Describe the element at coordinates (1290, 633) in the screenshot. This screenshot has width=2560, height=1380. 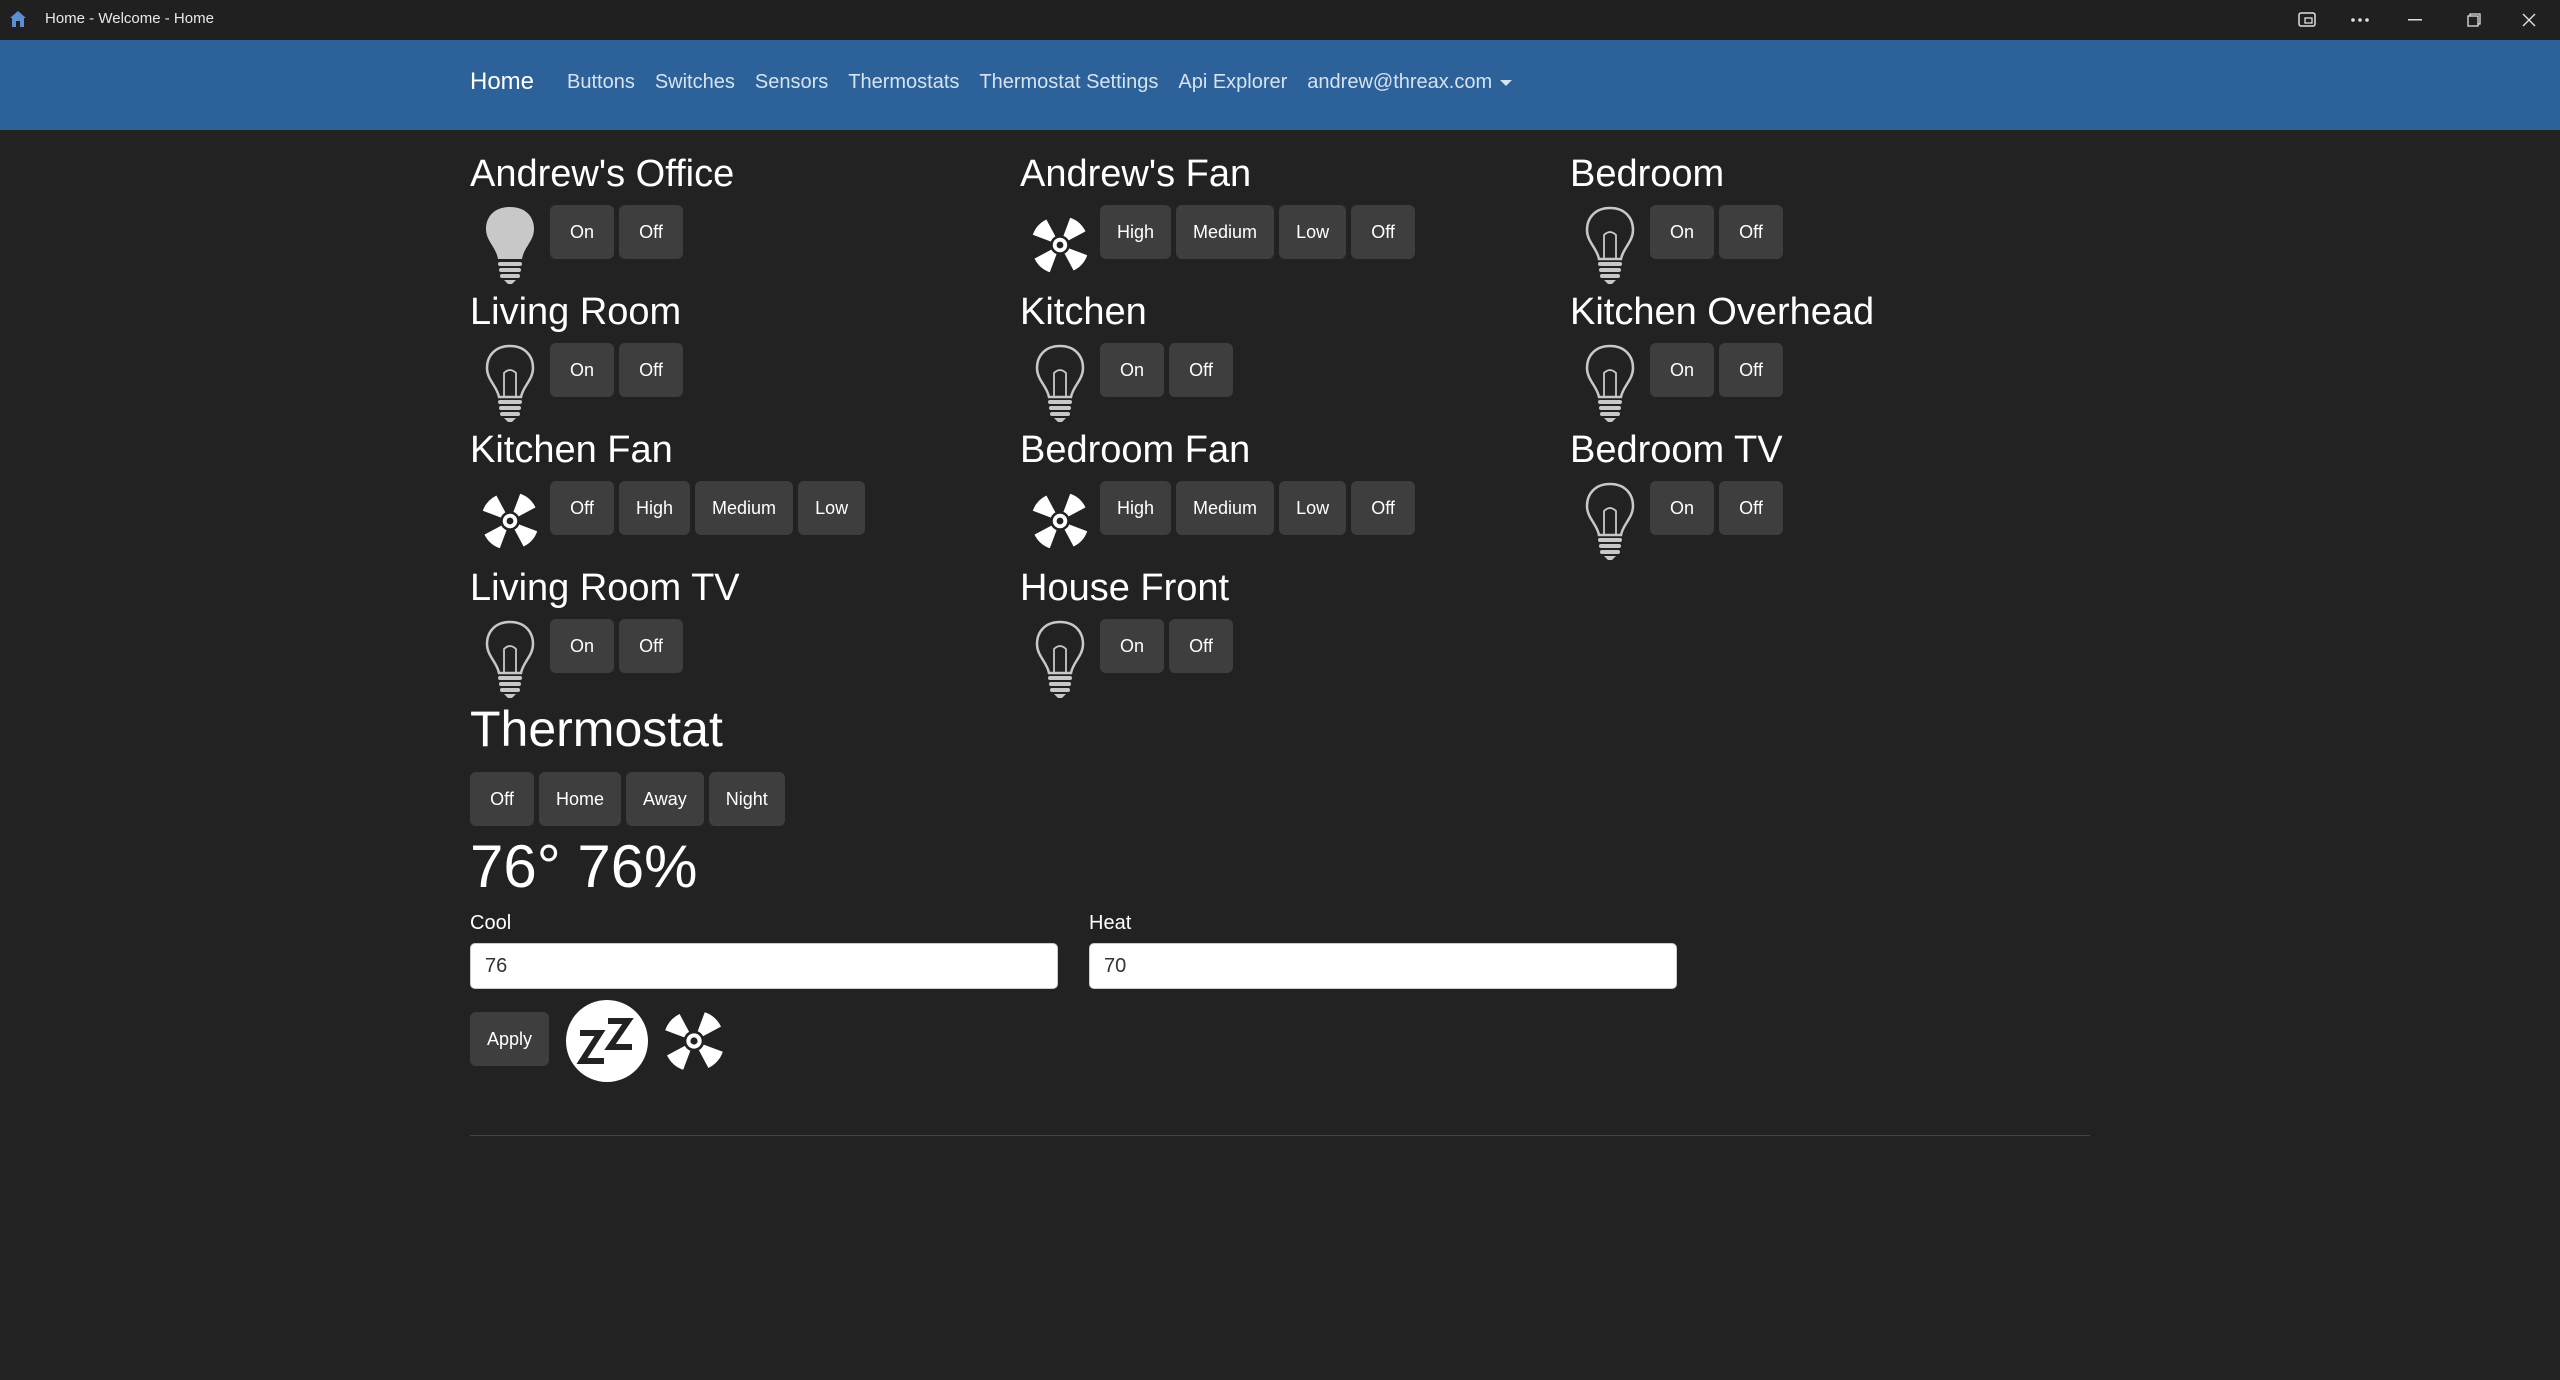
I see `device-house-front: House Front On Off` at that location.